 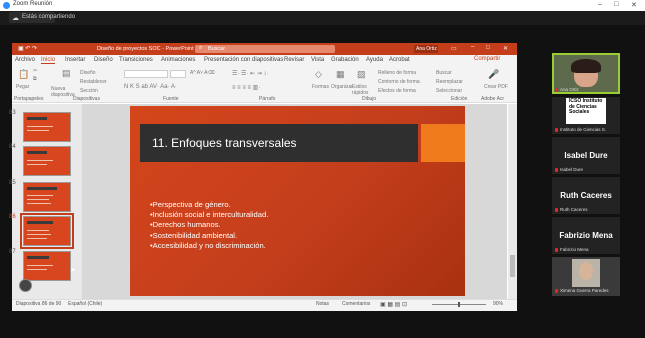 What do you see at coordinates (498, 304) in the screenshot?
I see `zoom-level: 90%` at bounding box center [498, 304].